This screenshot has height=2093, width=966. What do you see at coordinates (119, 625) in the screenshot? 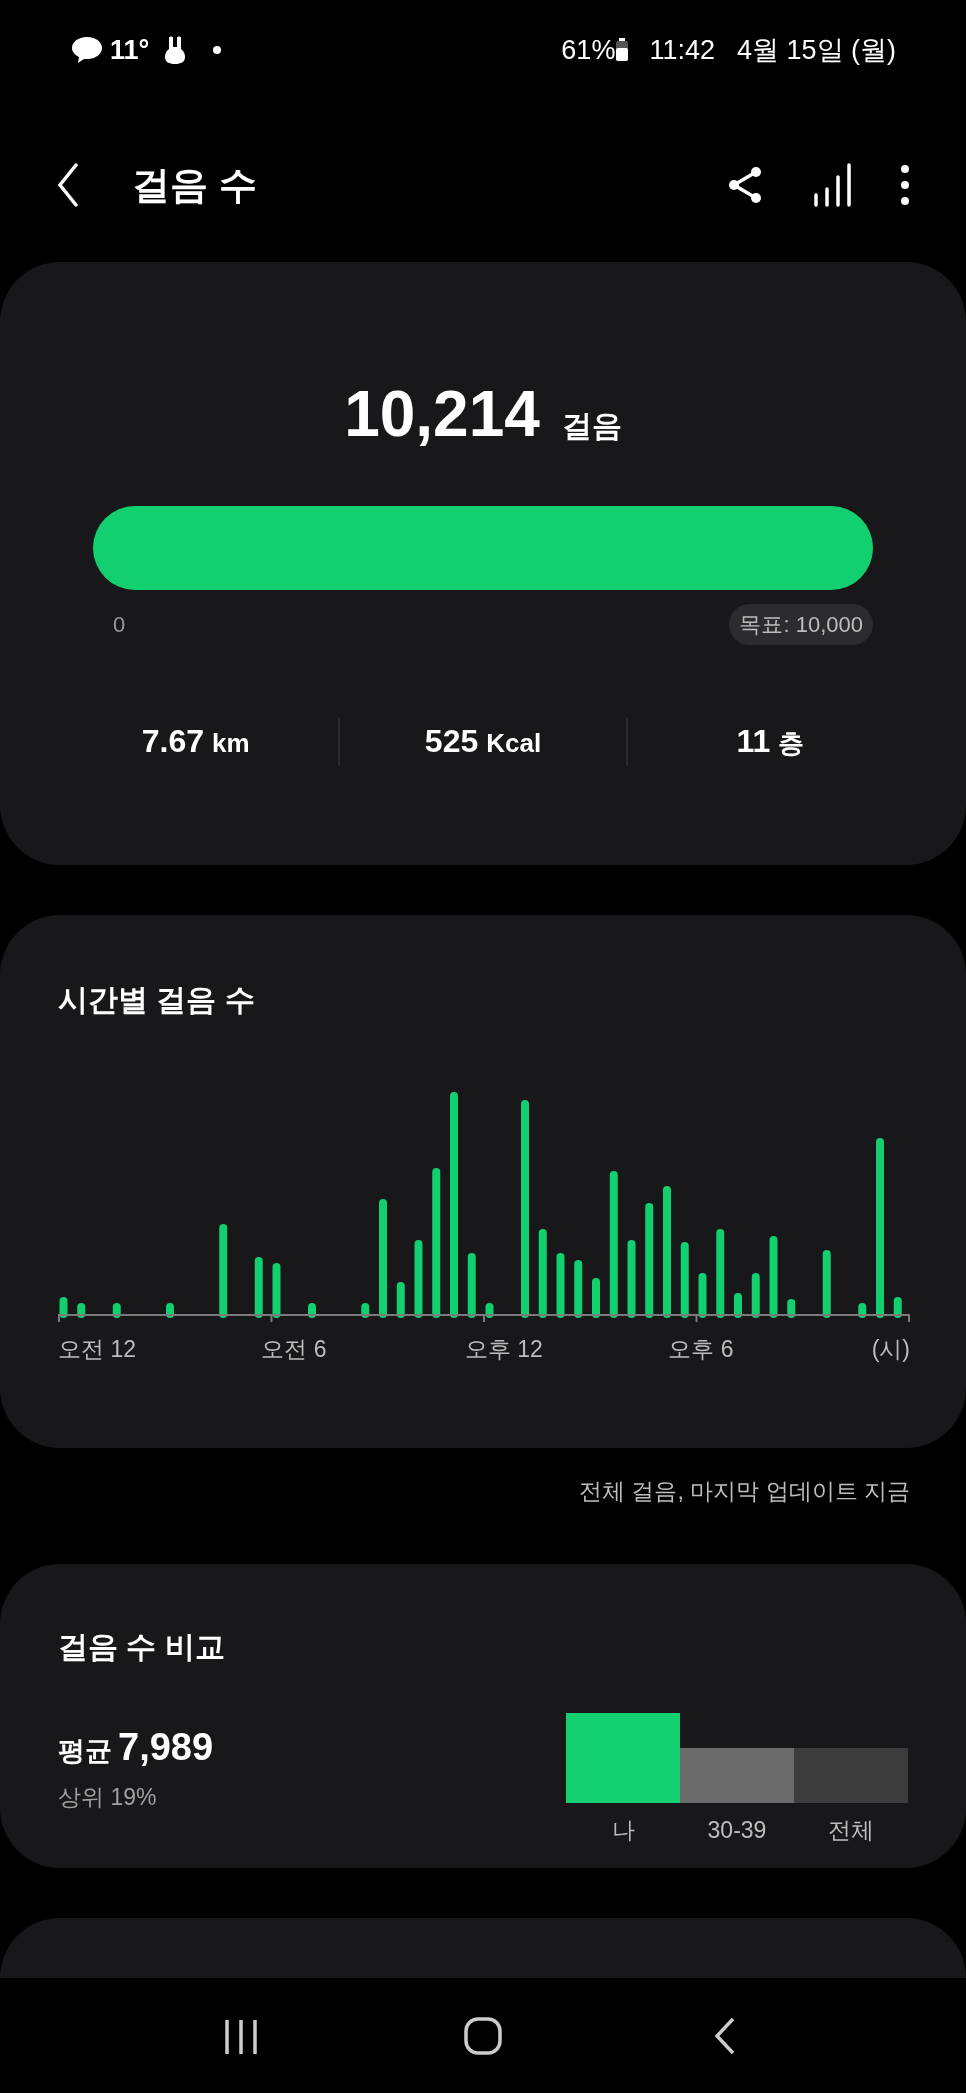
I see `progress-start: 0` at bounding box center [119, 625].